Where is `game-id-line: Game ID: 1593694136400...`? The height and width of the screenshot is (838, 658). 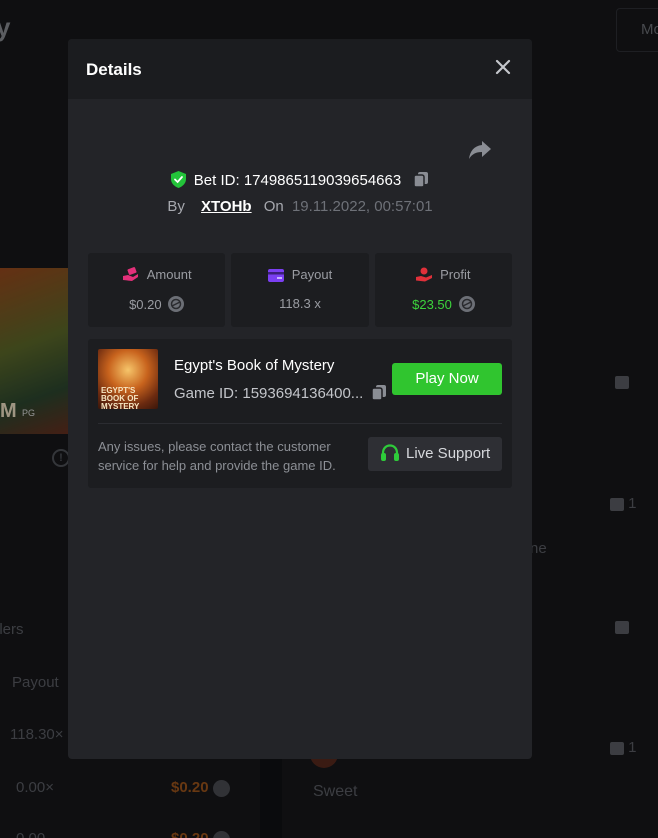 game-id-line: Game ID: 1593694136400... is located at coordinates (280, 393).